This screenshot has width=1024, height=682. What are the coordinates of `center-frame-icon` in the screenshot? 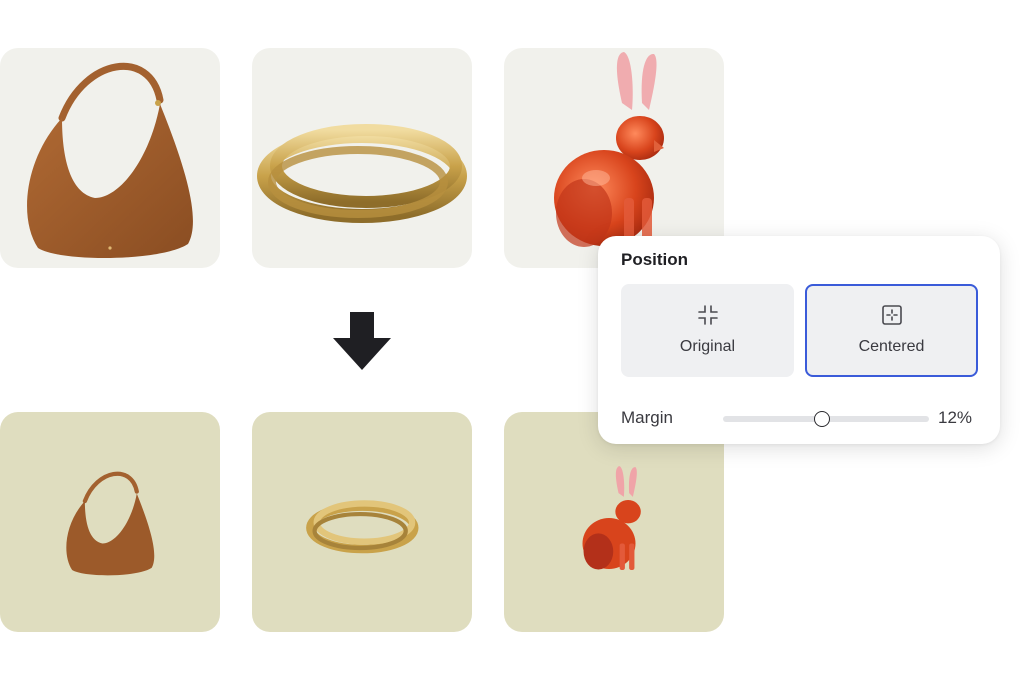 It's located at (891, 315).